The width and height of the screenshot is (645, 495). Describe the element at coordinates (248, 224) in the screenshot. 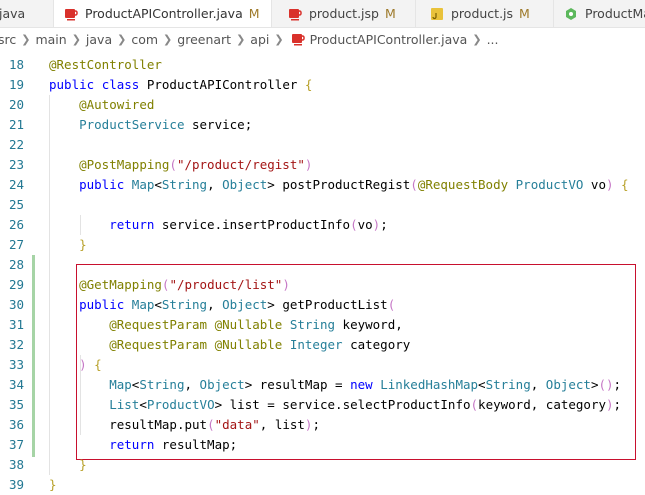

I see `line-code: return service.insertProductInfo(vo);` at that location.